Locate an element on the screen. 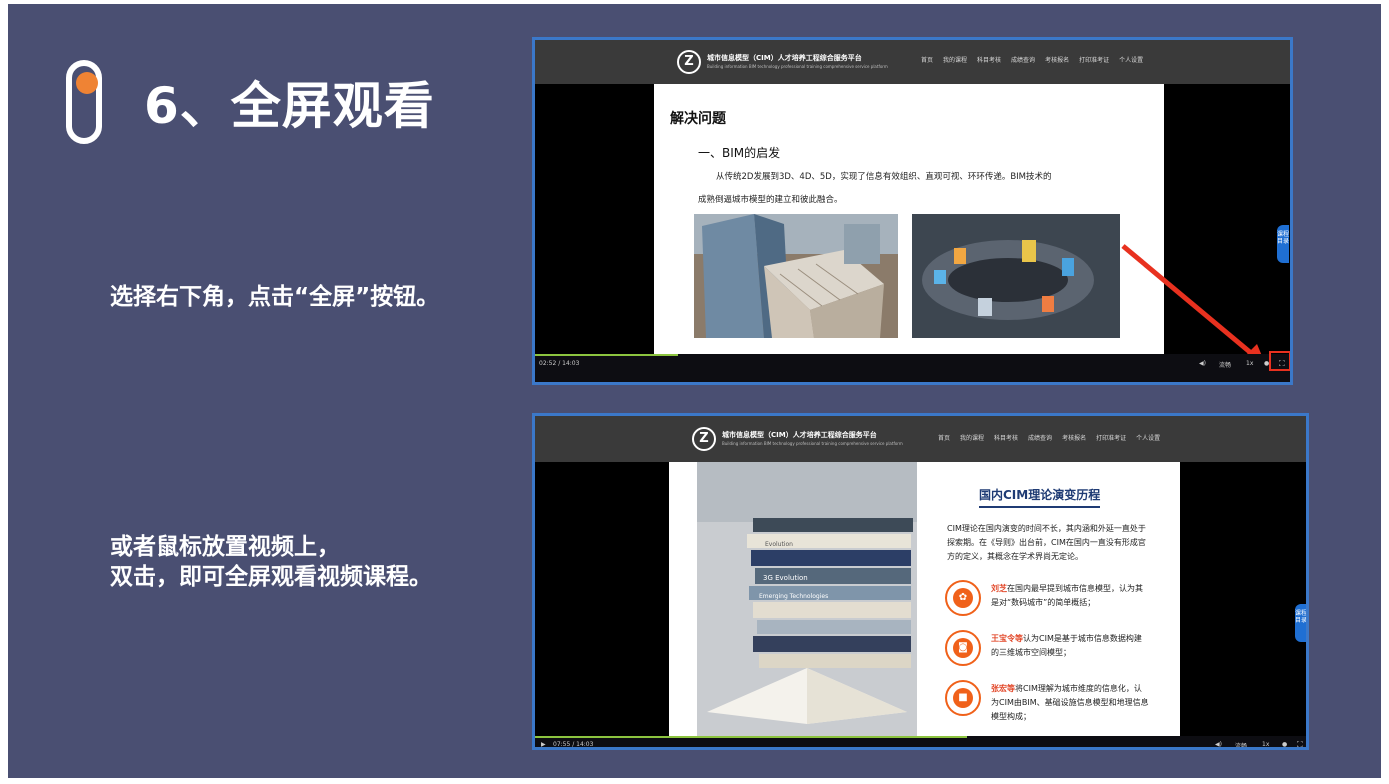 The width and height of the screenshot is (1389, 784). cim-doc-title: 国内CIM理论演变历程 is located at coordinates (1040, 497).